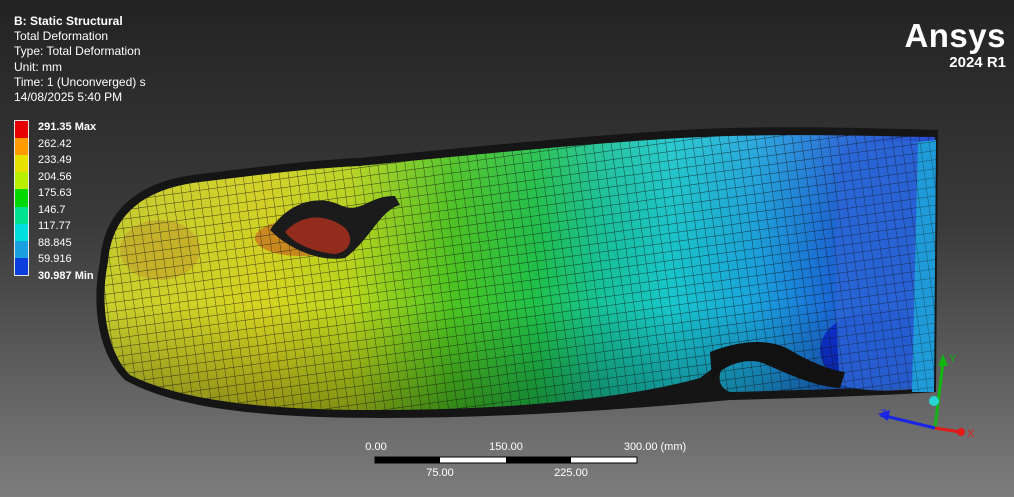 This screenshot has height=497, width=1014. What do you see at coordinates (953, 359) in the screenshot?
I see `y-axis-label: Y` at bounding box center [953, 359].